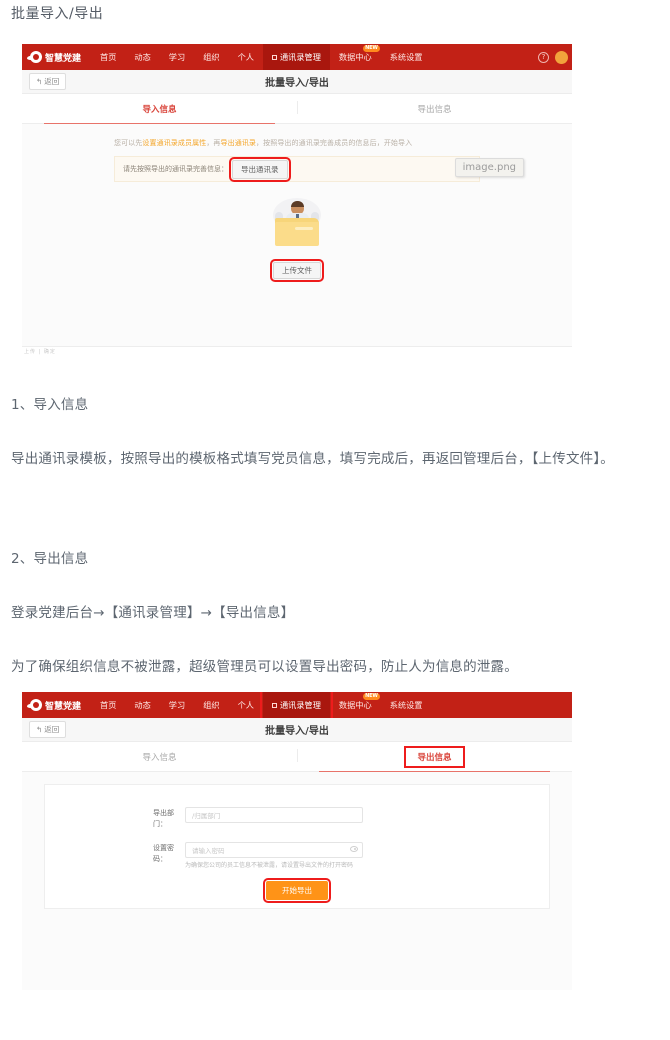 The image size is (670, 1040). I want to click on notice-link-export-contacts: 导出通讯录, so click(239, 143).